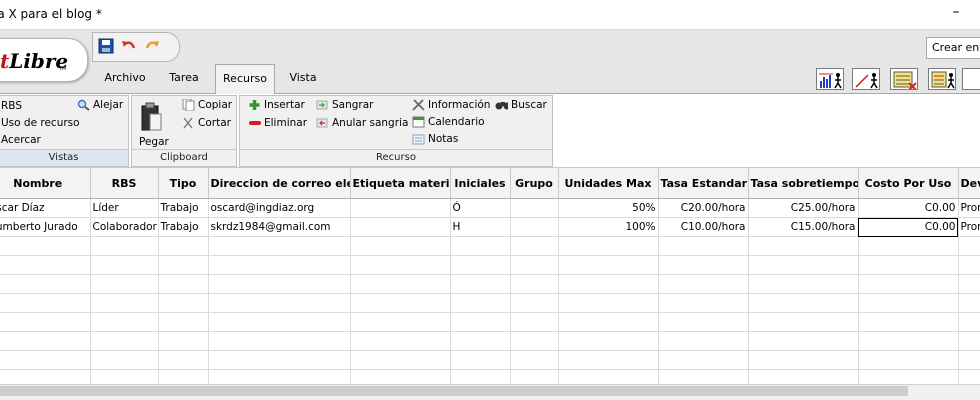 The image size is (980, 400). I want to click on table-cell: C0.00, so click(908, 227).